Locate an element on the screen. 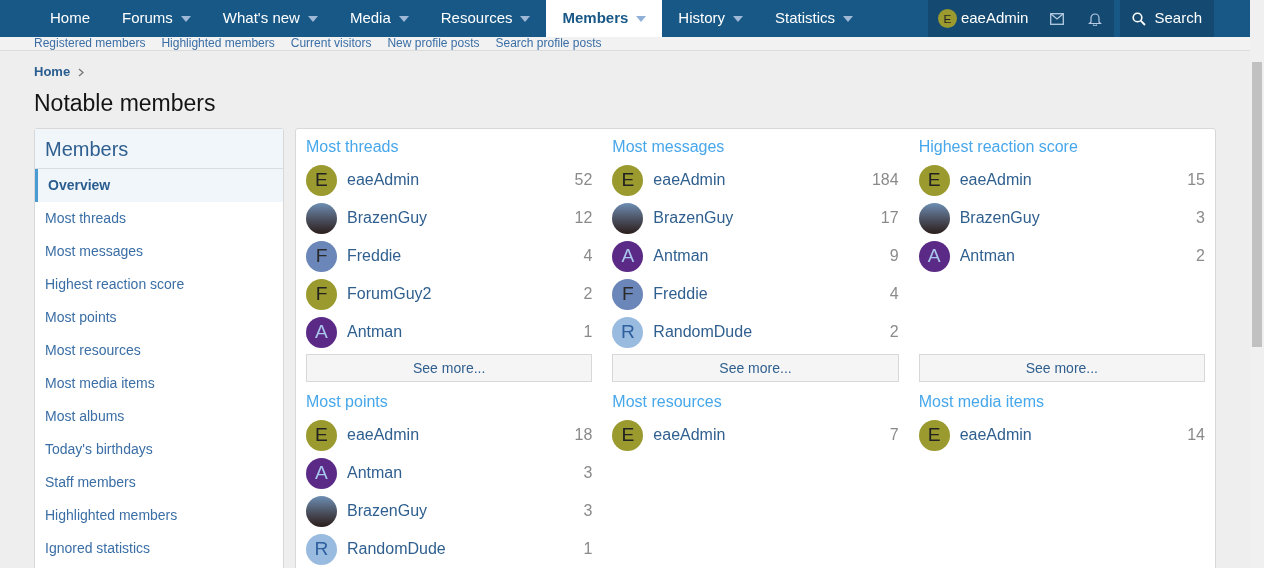  nav-tab: Forums is located at coordinates (156, 18).